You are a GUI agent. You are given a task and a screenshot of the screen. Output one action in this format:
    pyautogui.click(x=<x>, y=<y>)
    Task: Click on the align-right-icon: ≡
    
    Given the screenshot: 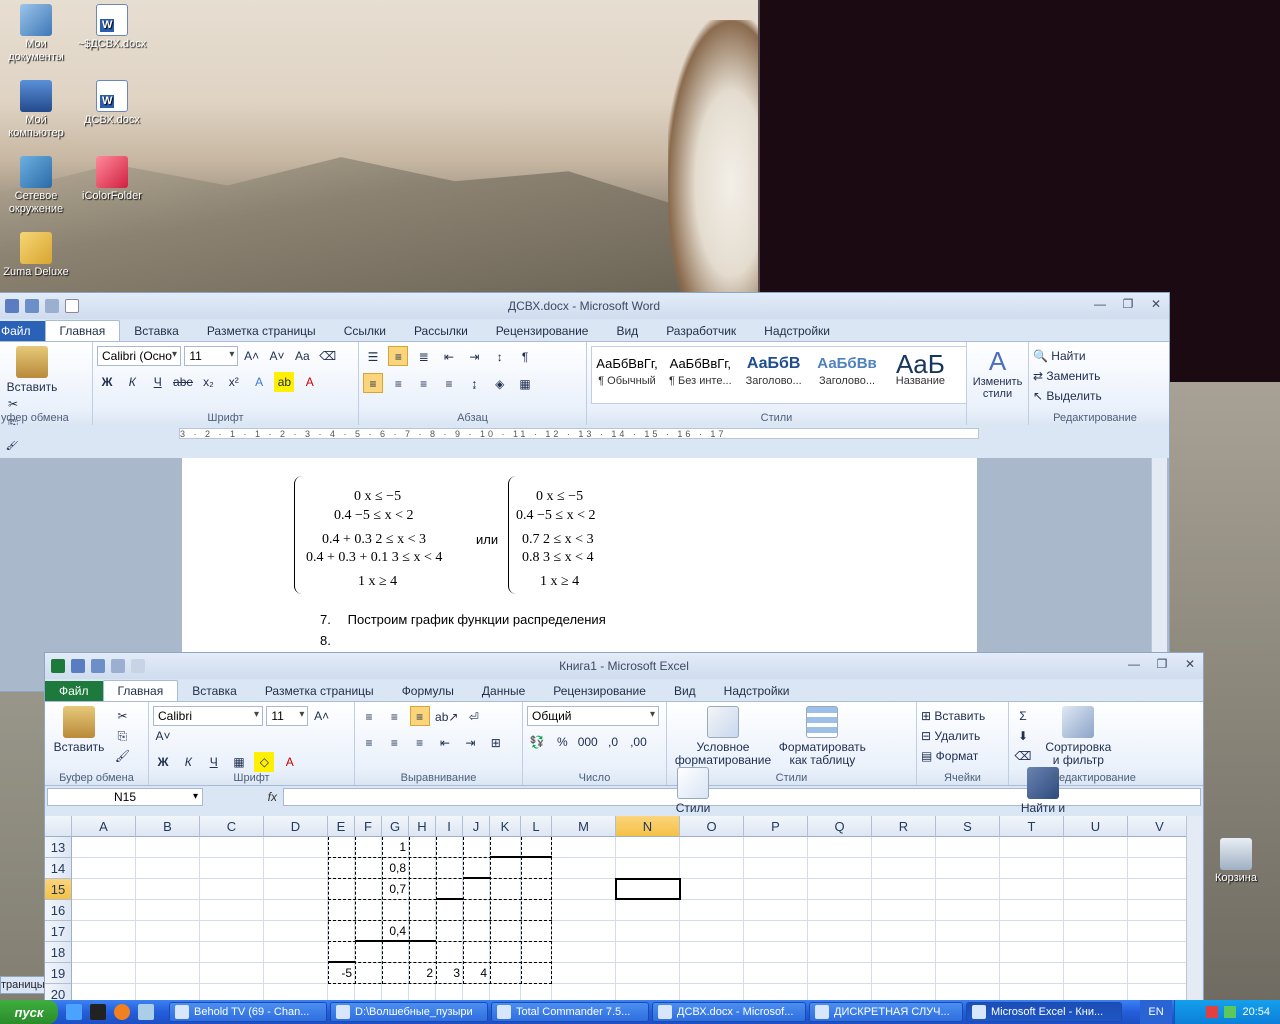 What is the action you would take?
    pyautogui.click(x=420, y=743)
    